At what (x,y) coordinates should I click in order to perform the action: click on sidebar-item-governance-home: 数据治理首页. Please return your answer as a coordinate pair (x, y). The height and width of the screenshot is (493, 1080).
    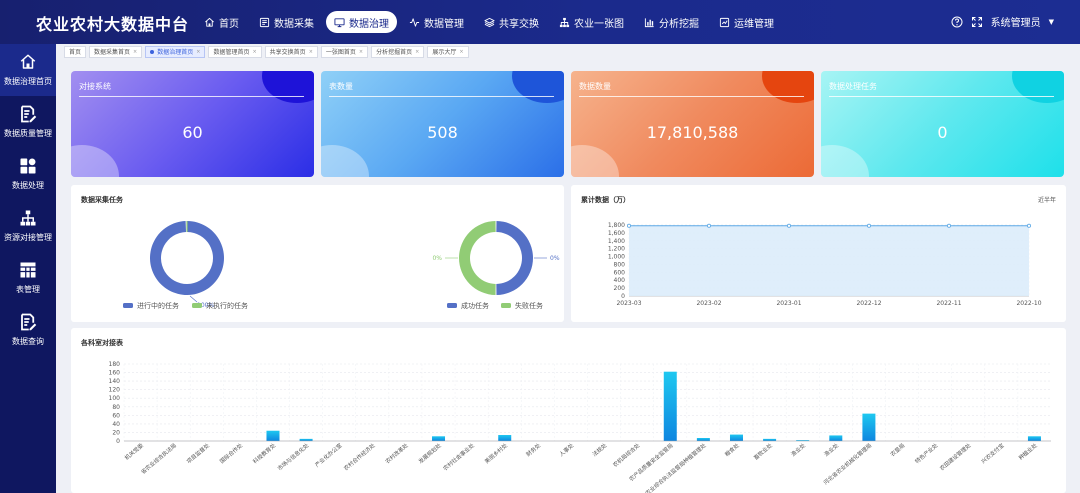
    Looking at the image, I should click on (28, 70).